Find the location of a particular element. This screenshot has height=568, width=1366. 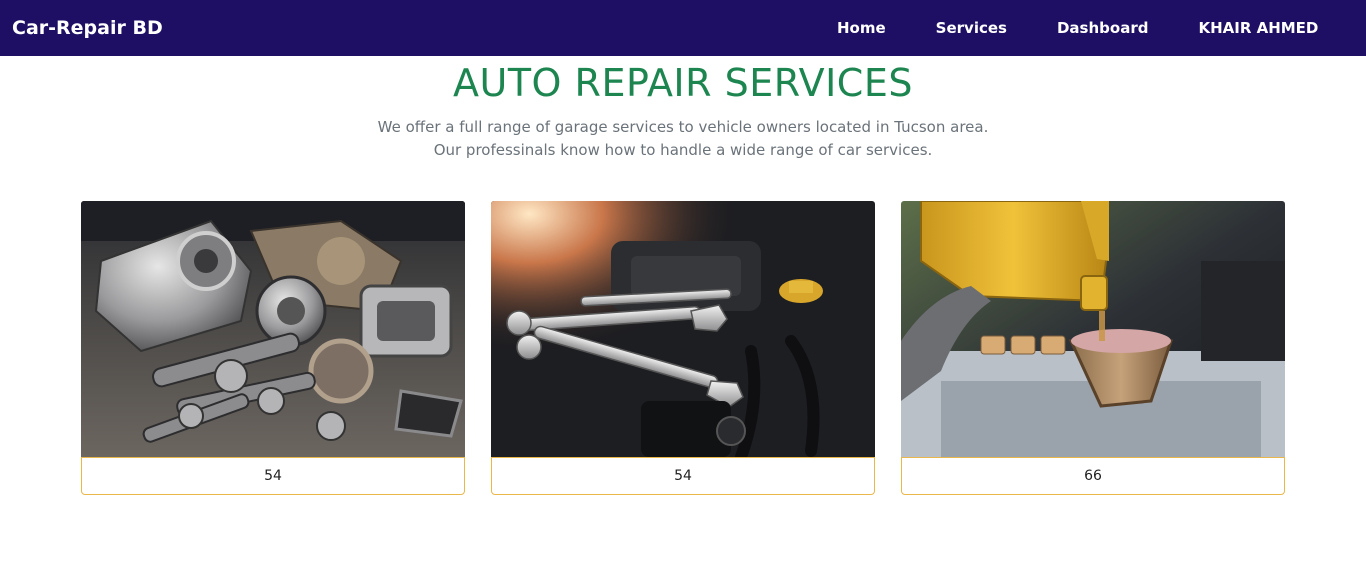

service-card-value: 66 is located at coordinates (1093, 476).